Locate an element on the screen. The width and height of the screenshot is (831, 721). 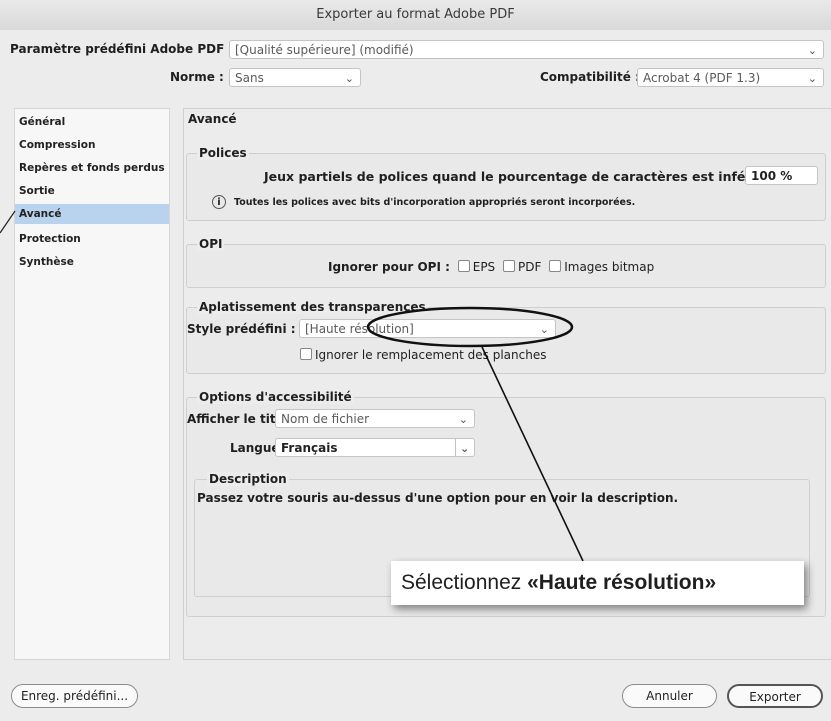
callout-emphasis: «Haute résolution» is located at coordinates (622, 582).